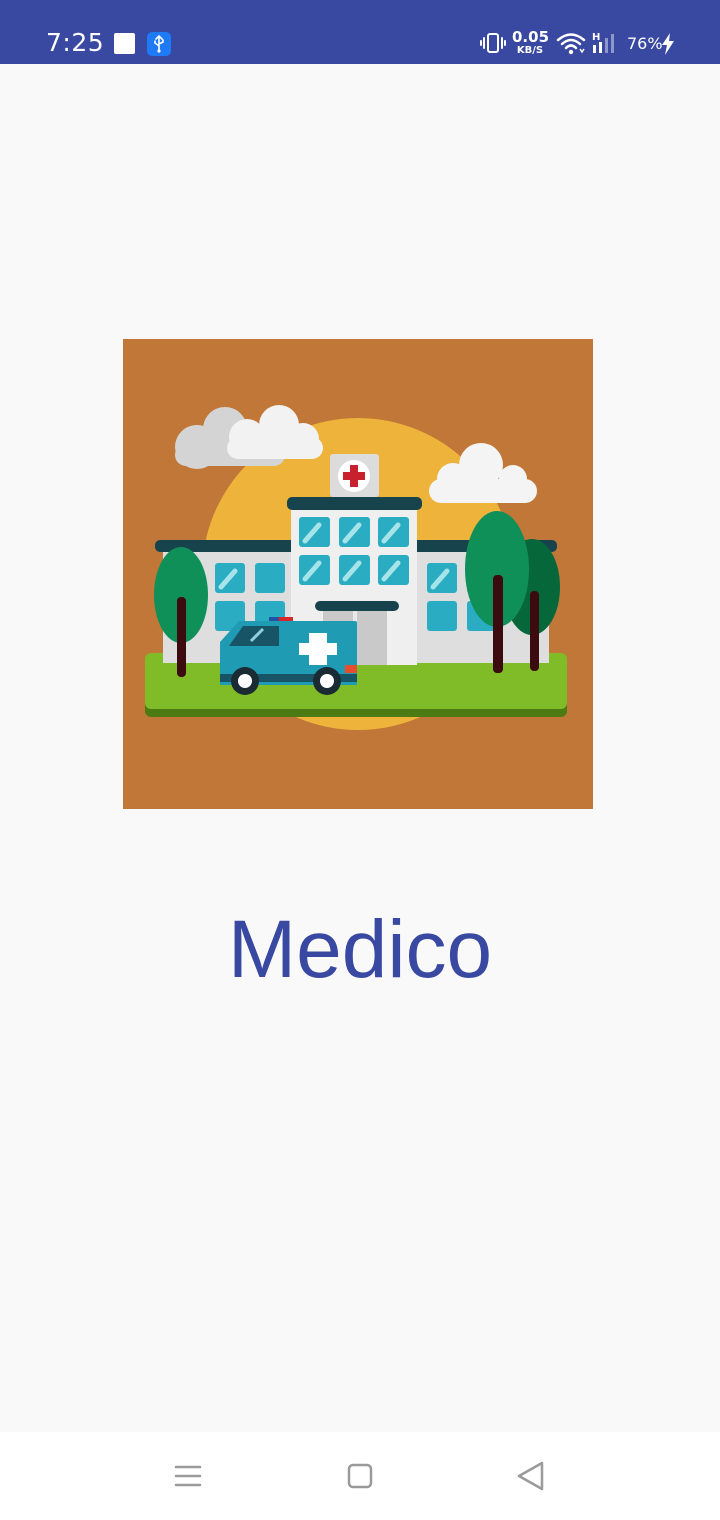  Describe the element at coordinates (188, 1476) in the screenshot. I see `recents-menu-icon` at that location.